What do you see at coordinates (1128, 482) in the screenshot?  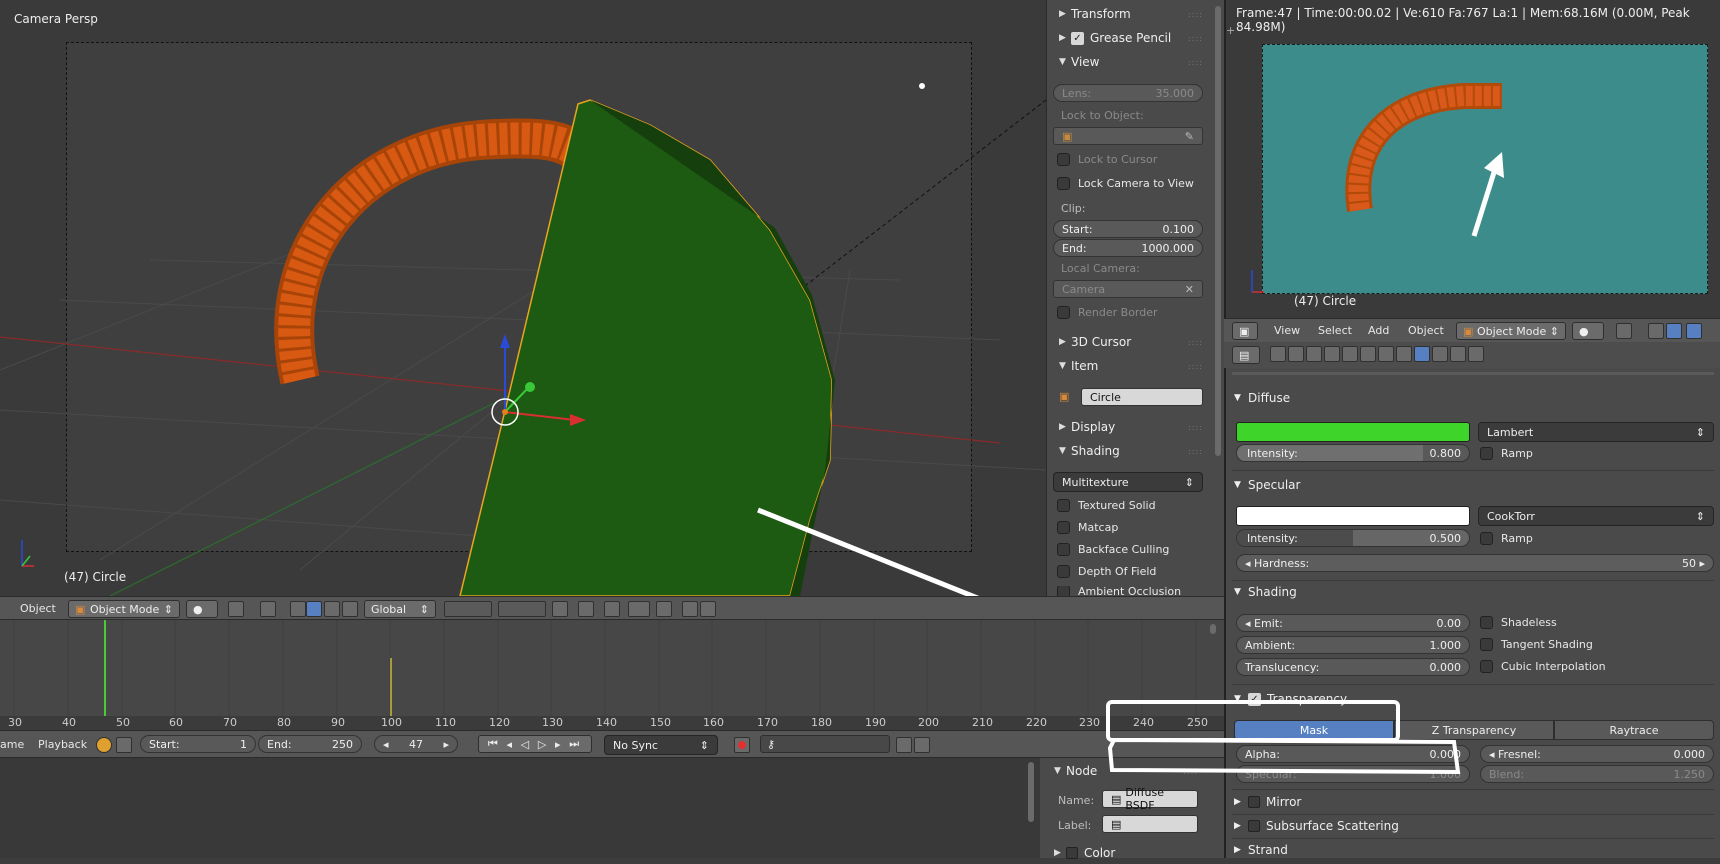 I see `shading-mode-dropdown: Multitexture ⇕` at bounding box center [1128, 482].